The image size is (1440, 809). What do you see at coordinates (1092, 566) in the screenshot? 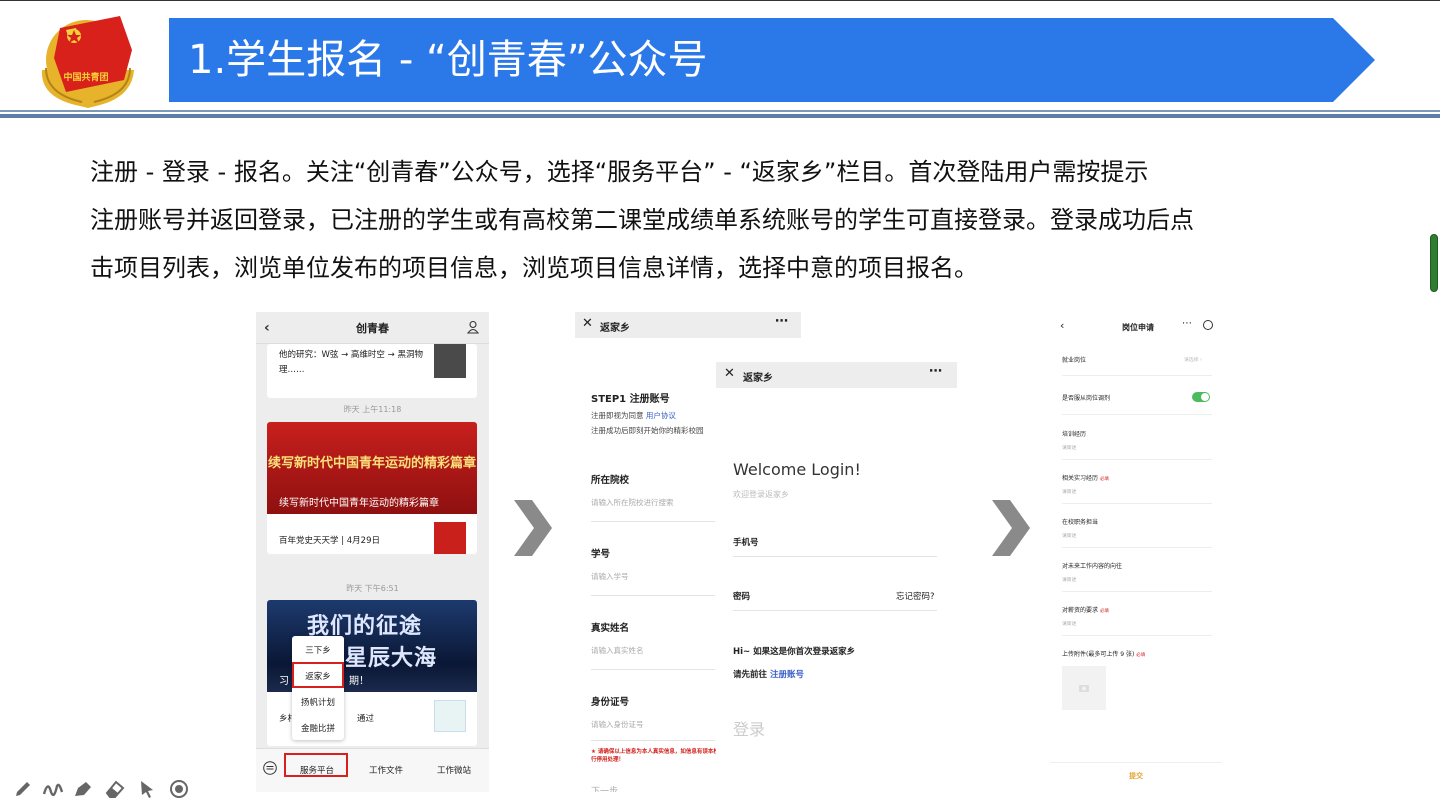
I see `future-work-field: 对未来工作内容的向往` at bounding box center [1092, 566].